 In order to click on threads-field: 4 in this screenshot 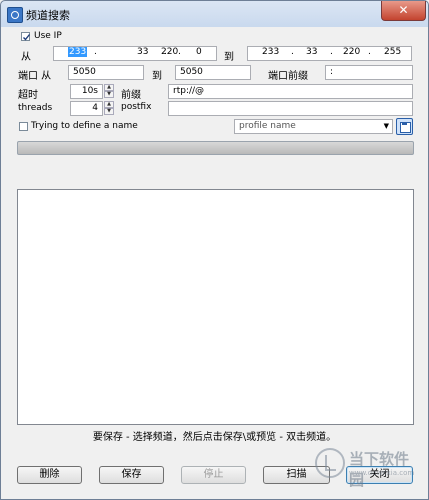, I will do `click(86, 108)`.